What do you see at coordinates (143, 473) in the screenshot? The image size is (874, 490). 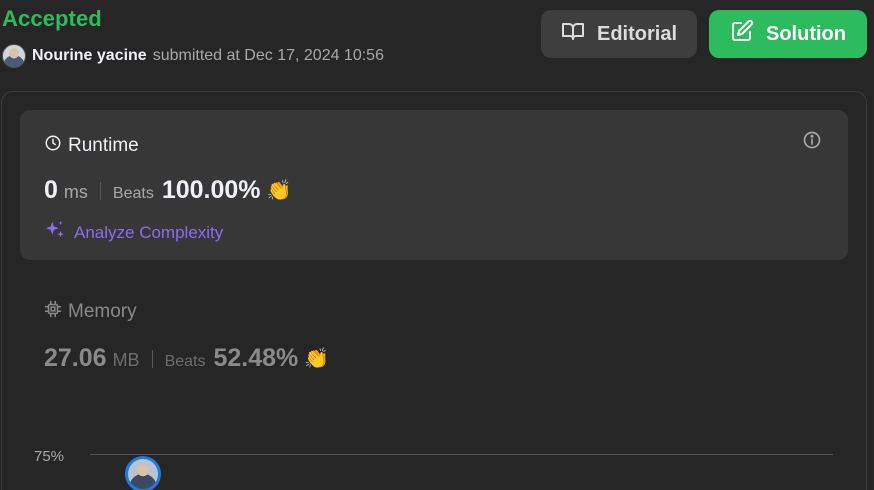 I see `user-position-marker` at bounding box center [143, 473].